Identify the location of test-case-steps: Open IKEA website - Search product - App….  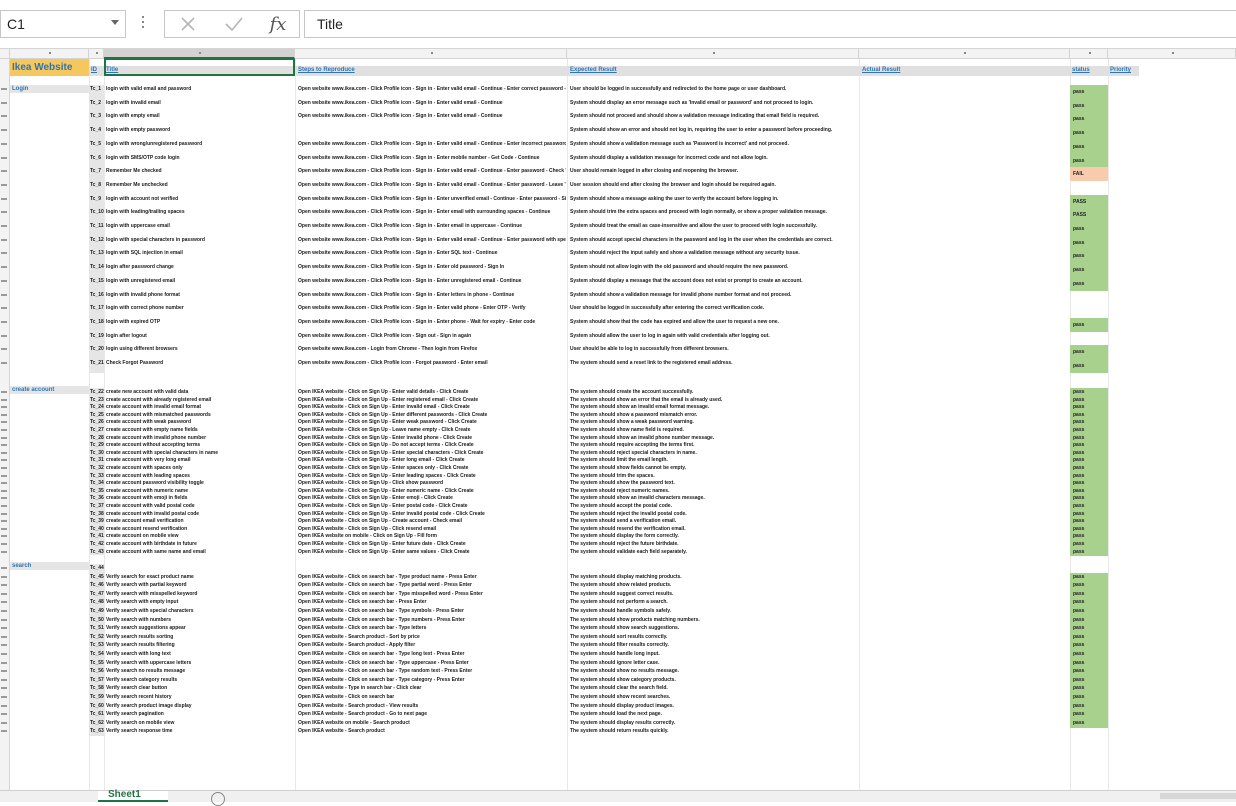
(432, 645).